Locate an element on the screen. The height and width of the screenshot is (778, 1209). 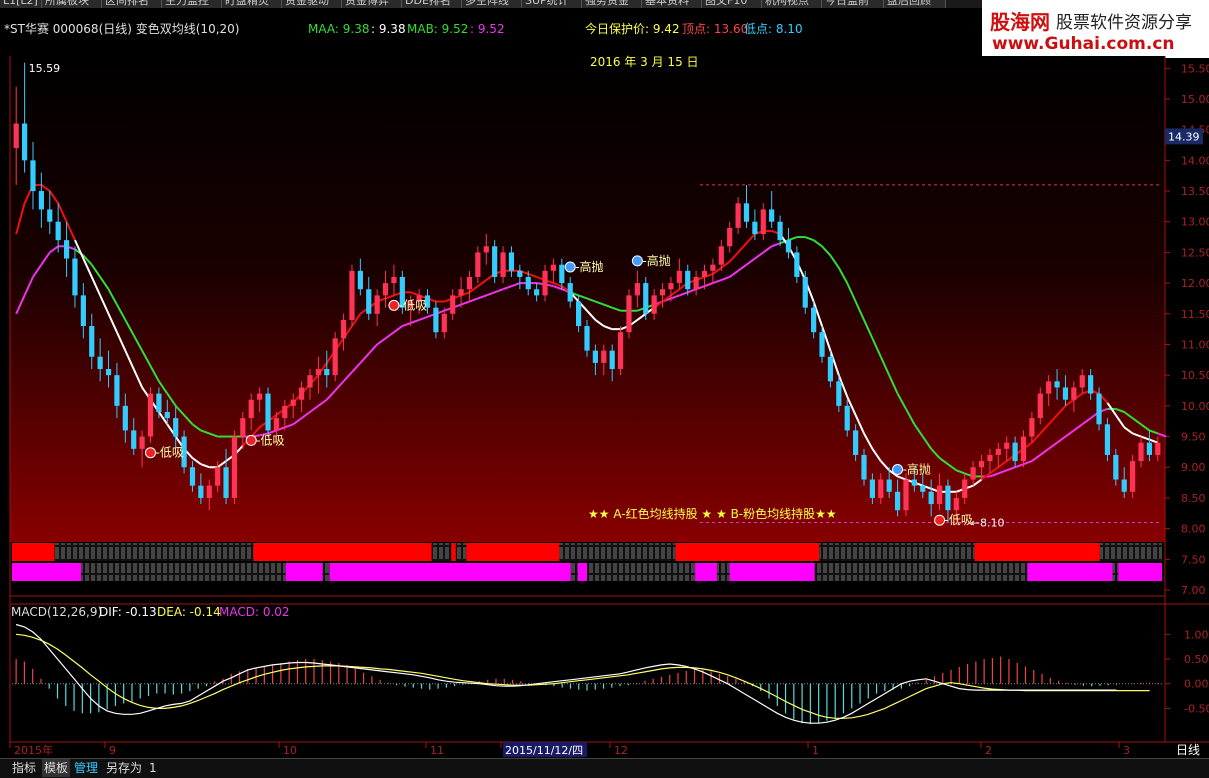
macd-y-tick-label: -0.50 is located at coordinates (1196, 708).